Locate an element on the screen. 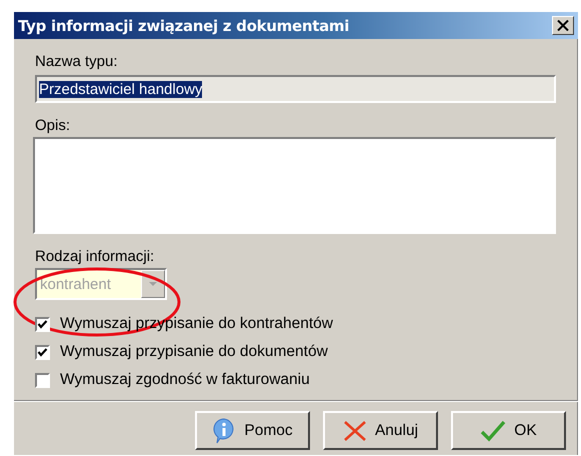 The width and height of the screenshot is (581, 456). checkmark-icon is located at coordinates (493, 431).